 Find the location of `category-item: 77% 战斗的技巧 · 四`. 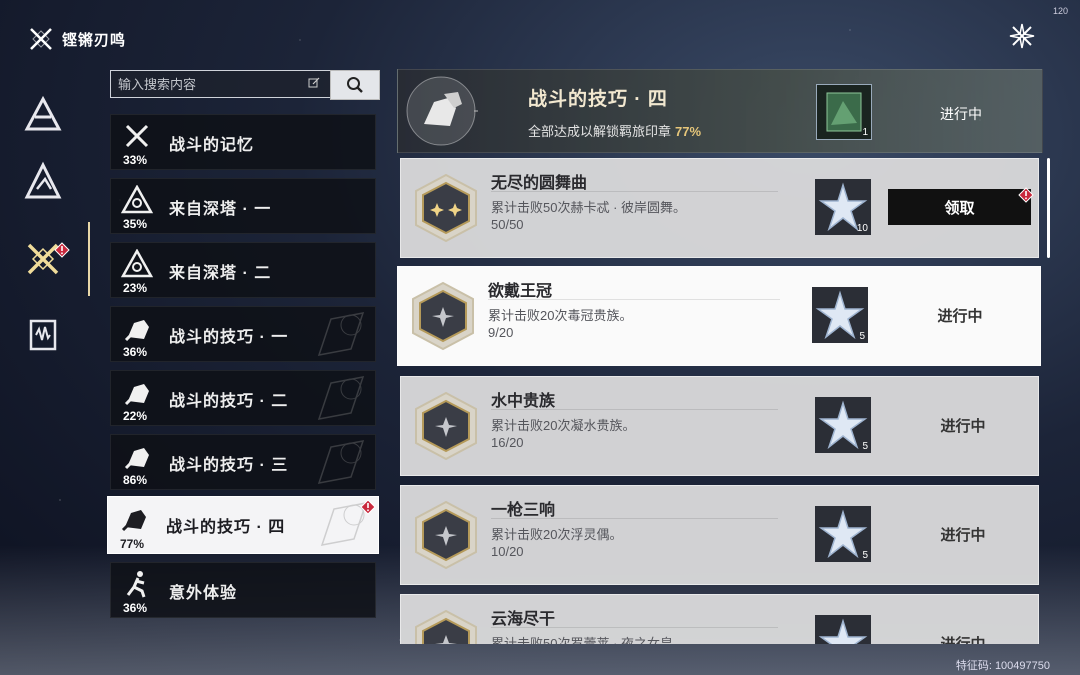

category-item: 77% 战斗的技巧 · 四 is located at coordinates (243, 525).